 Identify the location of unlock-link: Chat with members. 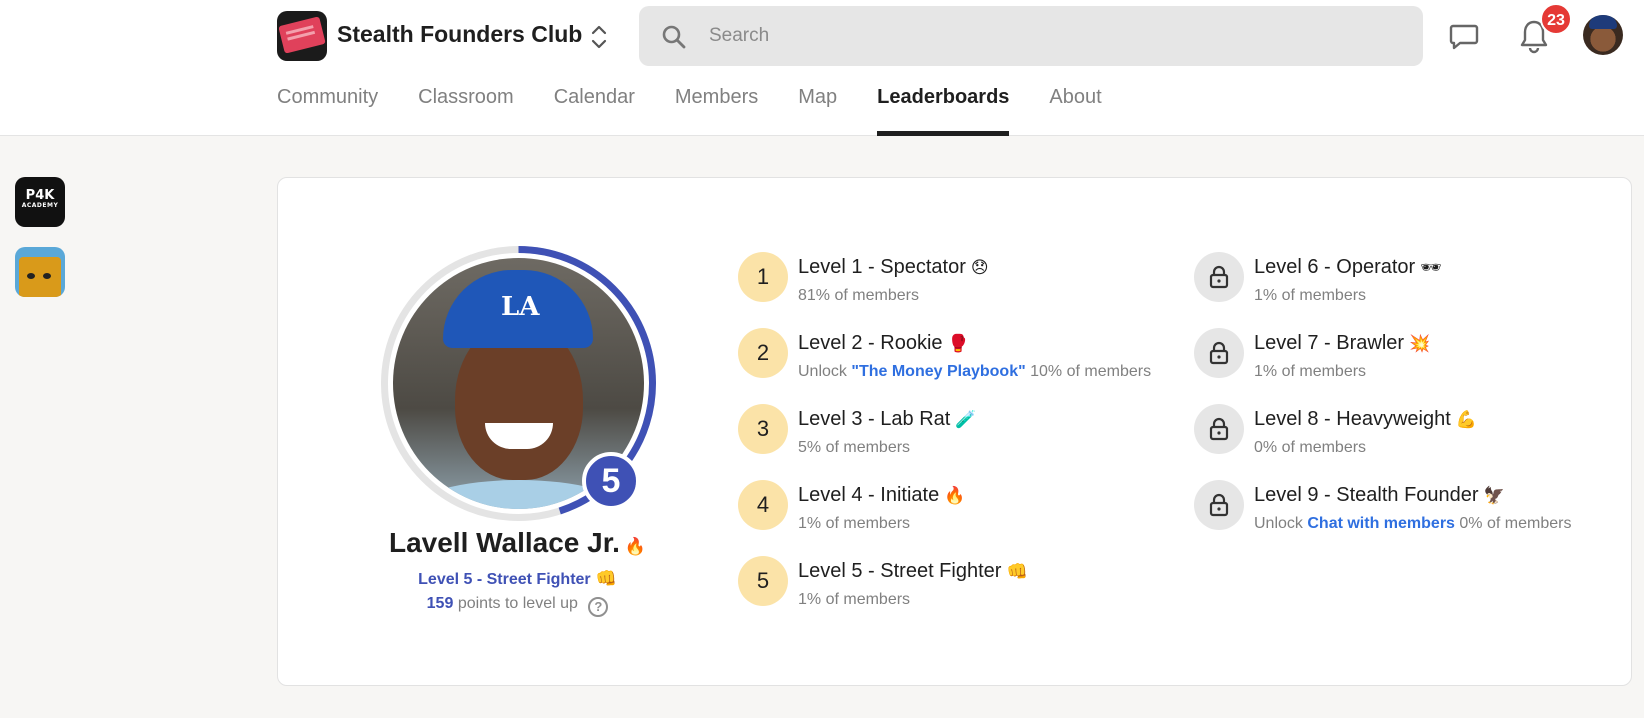
(1381, 523).